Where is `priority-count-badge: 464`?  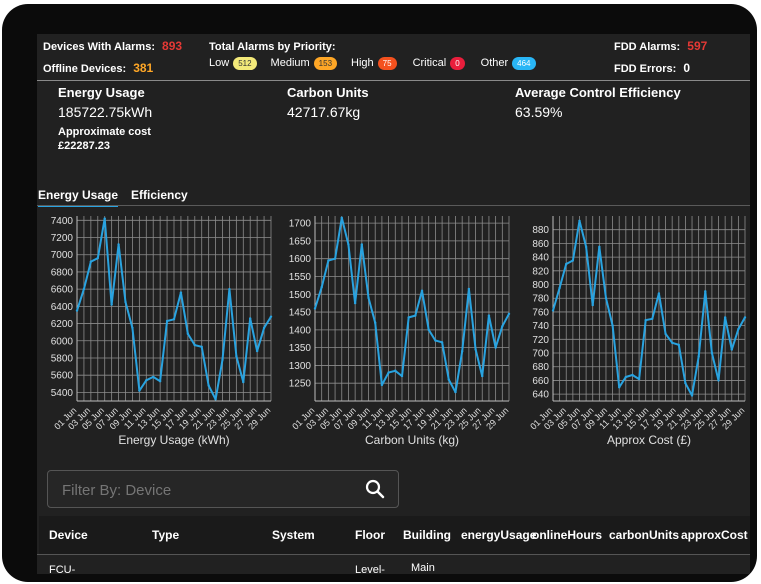 priority-count-badge: 464 is located at coordinates (524, 63).